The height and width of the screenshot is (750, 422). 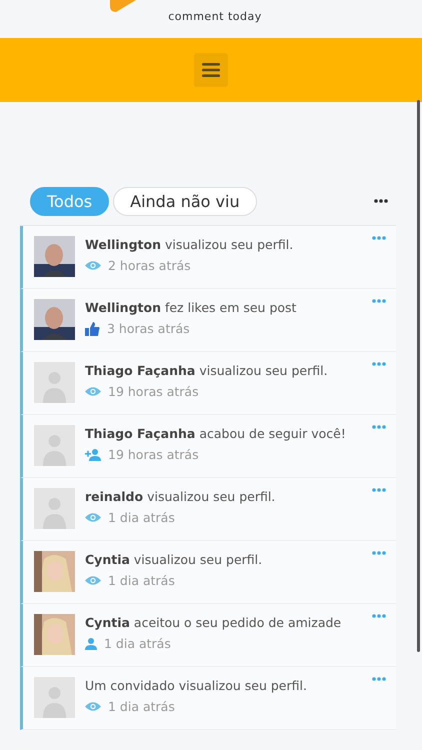 I want to click on notification-text: Thiago Façanha visualizou seu perfil., so click(x=207, y=370).